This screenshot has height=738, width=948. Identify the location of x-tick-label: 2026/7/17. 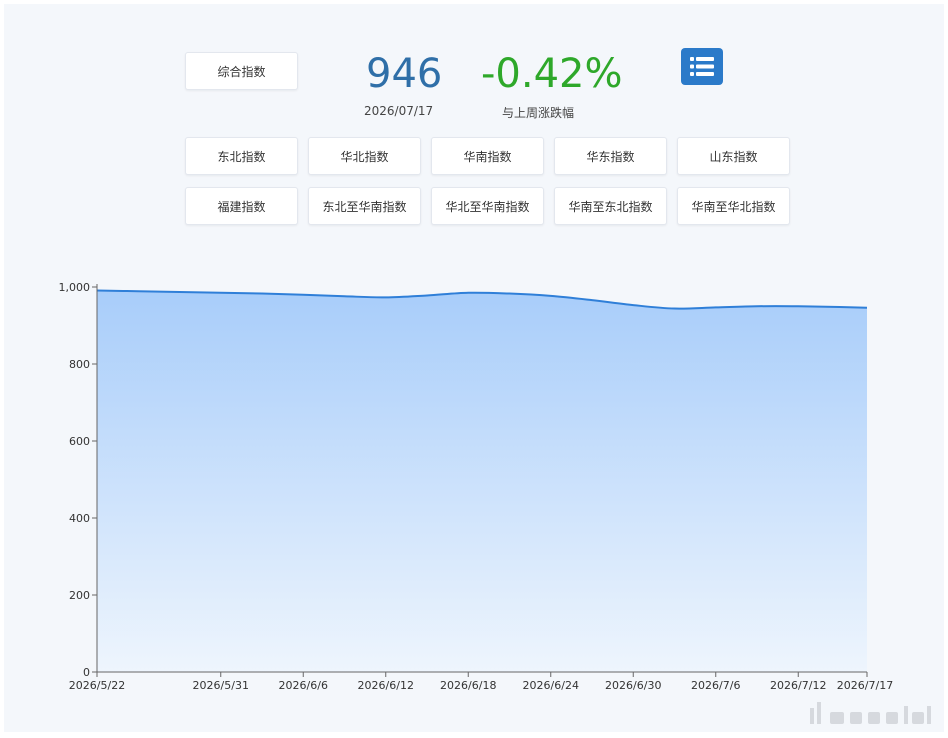
(865, 685).